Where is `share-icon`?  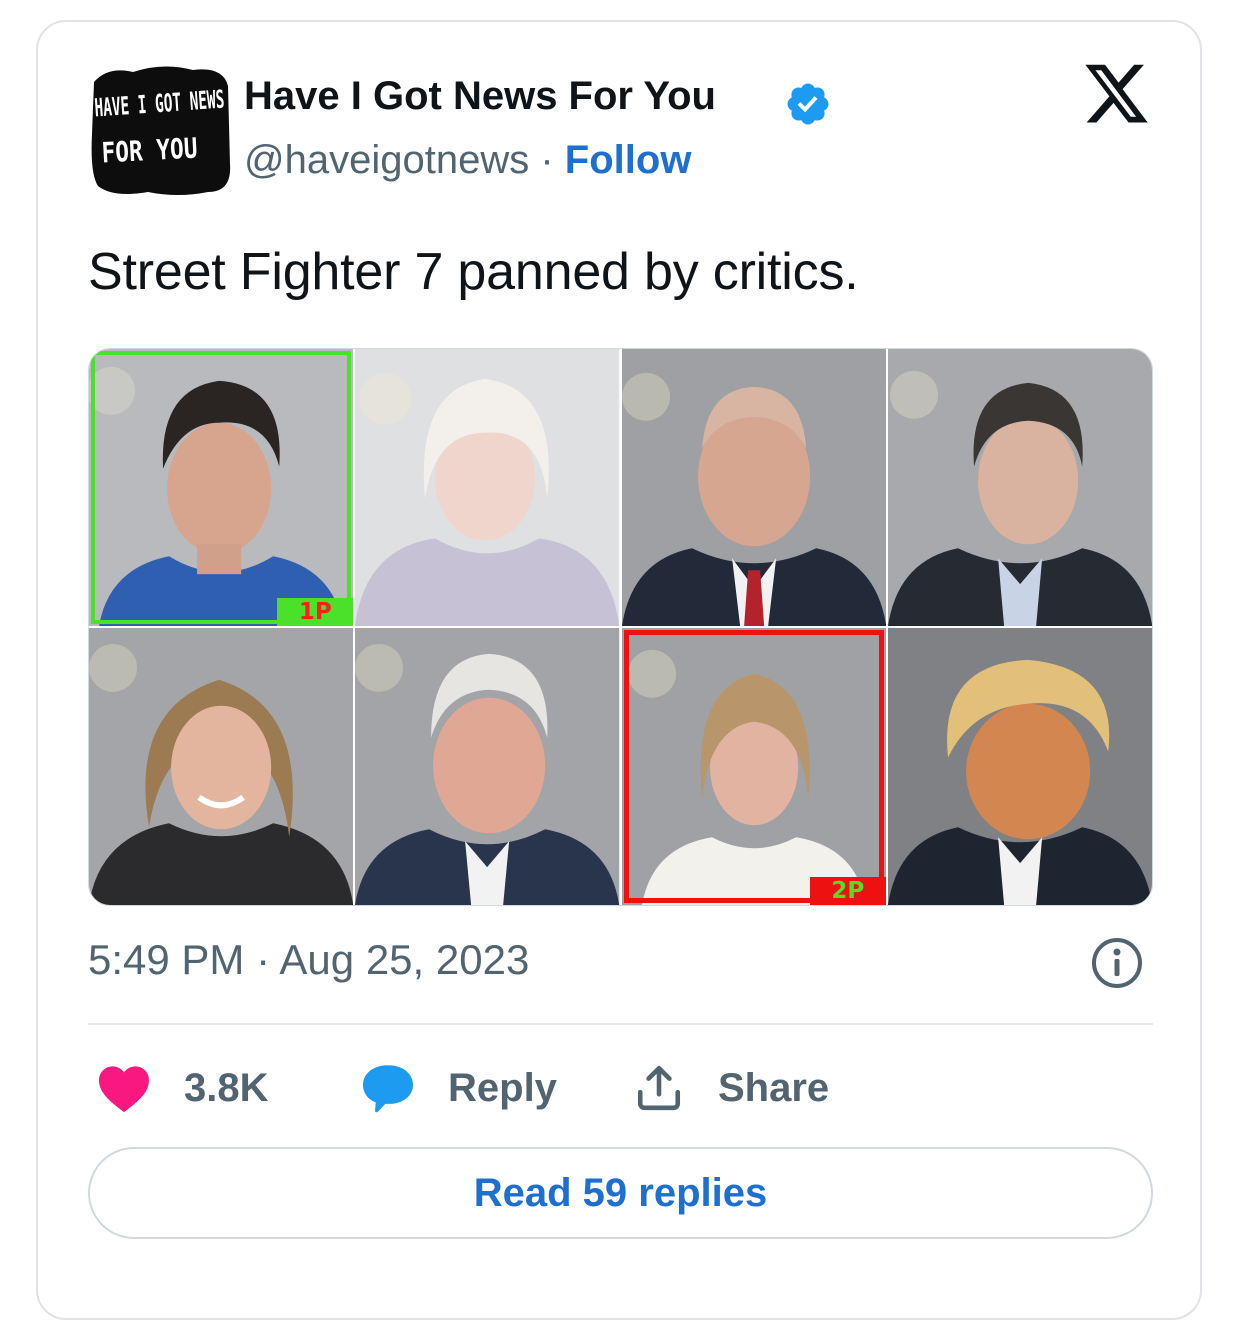 share-icon is located at coordinates (659, 1088).